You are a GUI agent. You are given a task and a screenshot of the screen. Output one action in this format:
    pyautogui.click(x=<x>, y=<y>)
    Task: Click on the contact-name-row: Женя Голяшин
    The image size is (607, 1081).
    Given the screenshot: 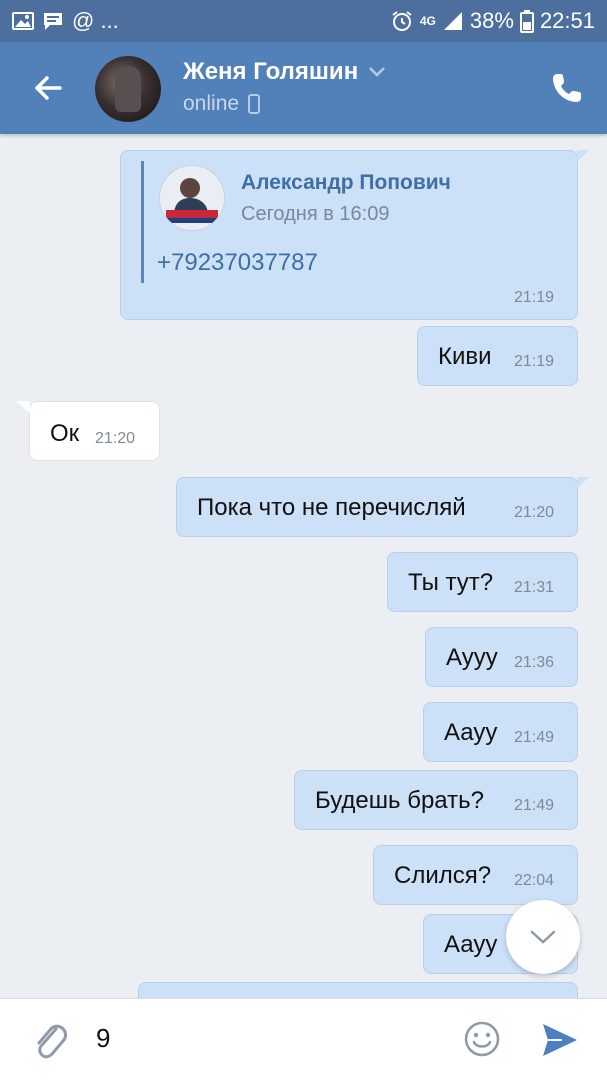 What is the action you would take?
    pyautogui.click(x=284, y=72)
    